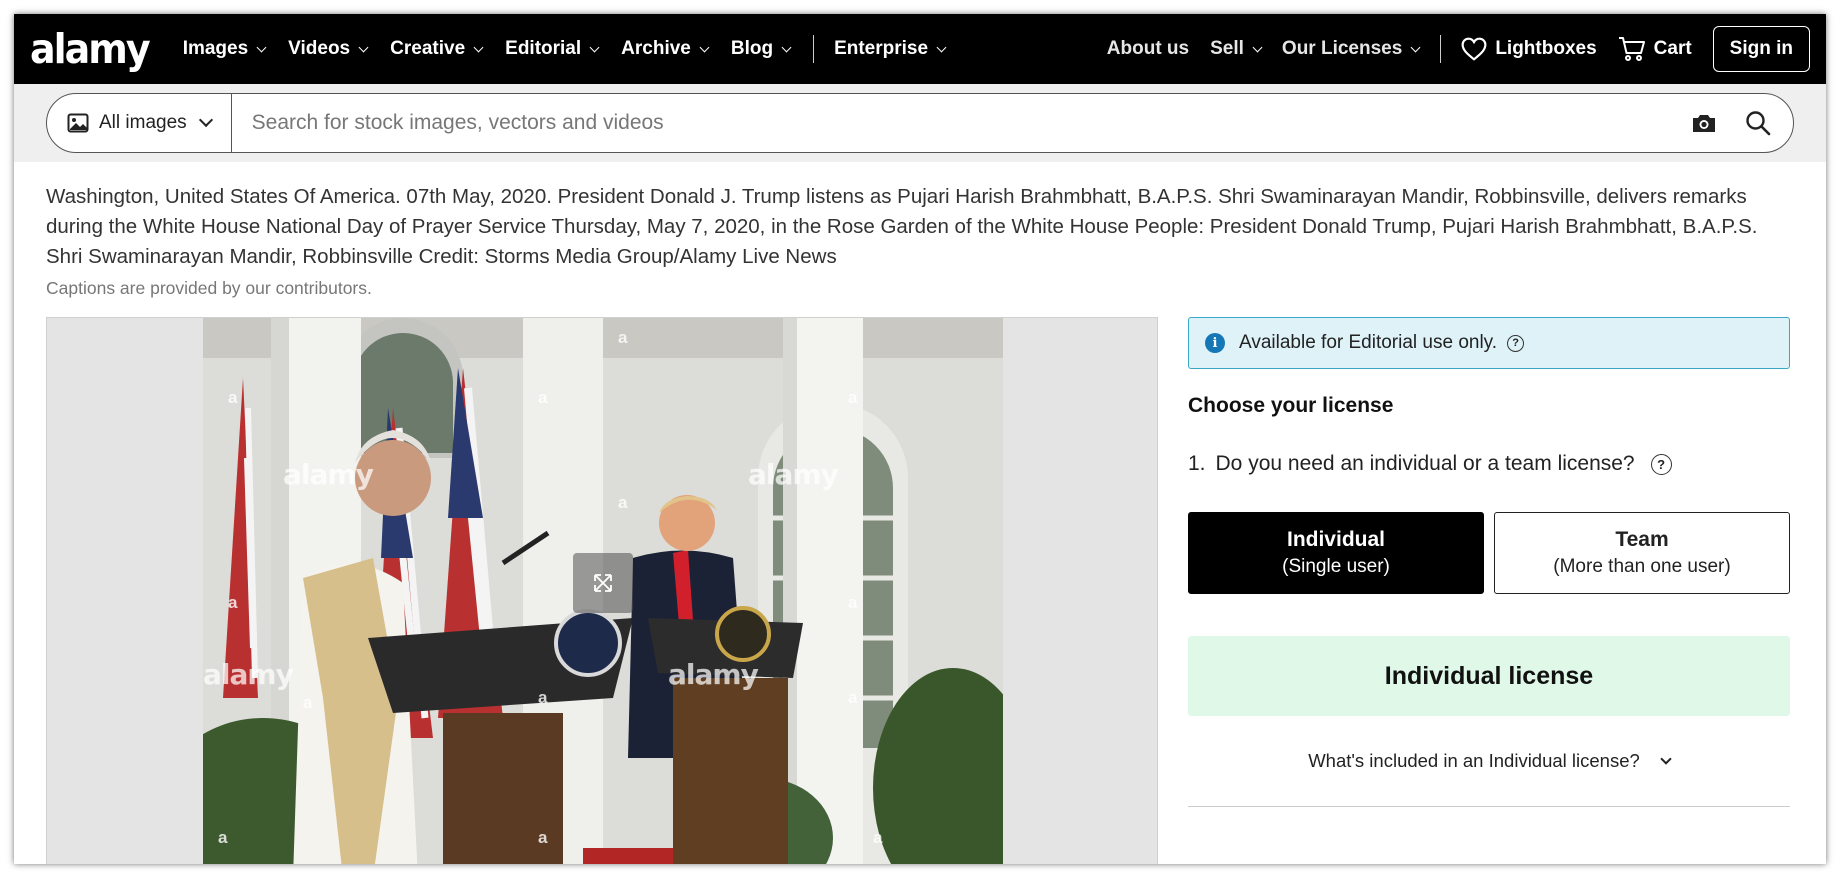 The image size is (1840, 879). Describe the element at coordinates (143, 122) in the screenshot. I see `search-scope-label: All images` at that location.